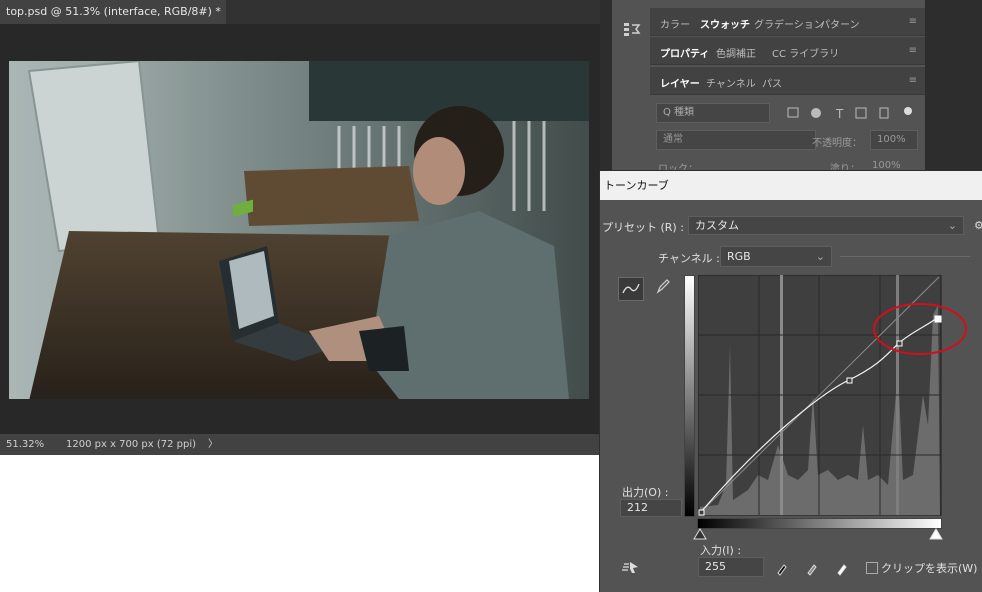 The height and width of the screenshot is (592, 982). I want to click on color-tabs: カラー スウォッチ グラデーション パターン ≡, so click(787, 22).